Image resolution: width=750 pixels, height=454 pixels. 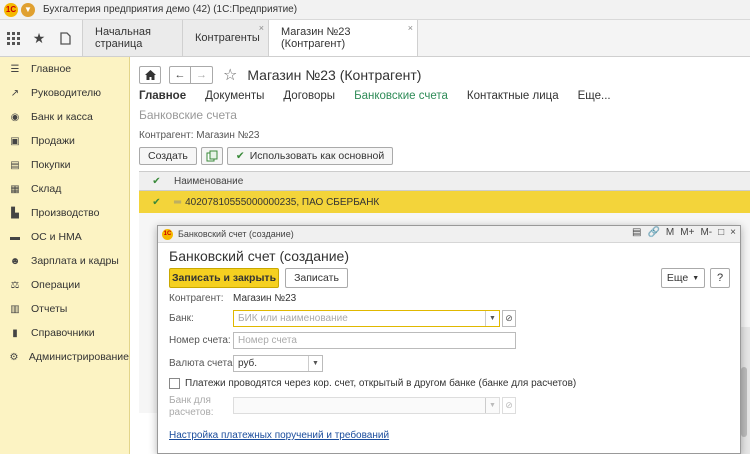 What do you see at coordinates (744, 402) in the screenshot?
I see `scrollbar-thumb` at bounding box center [744, 402].